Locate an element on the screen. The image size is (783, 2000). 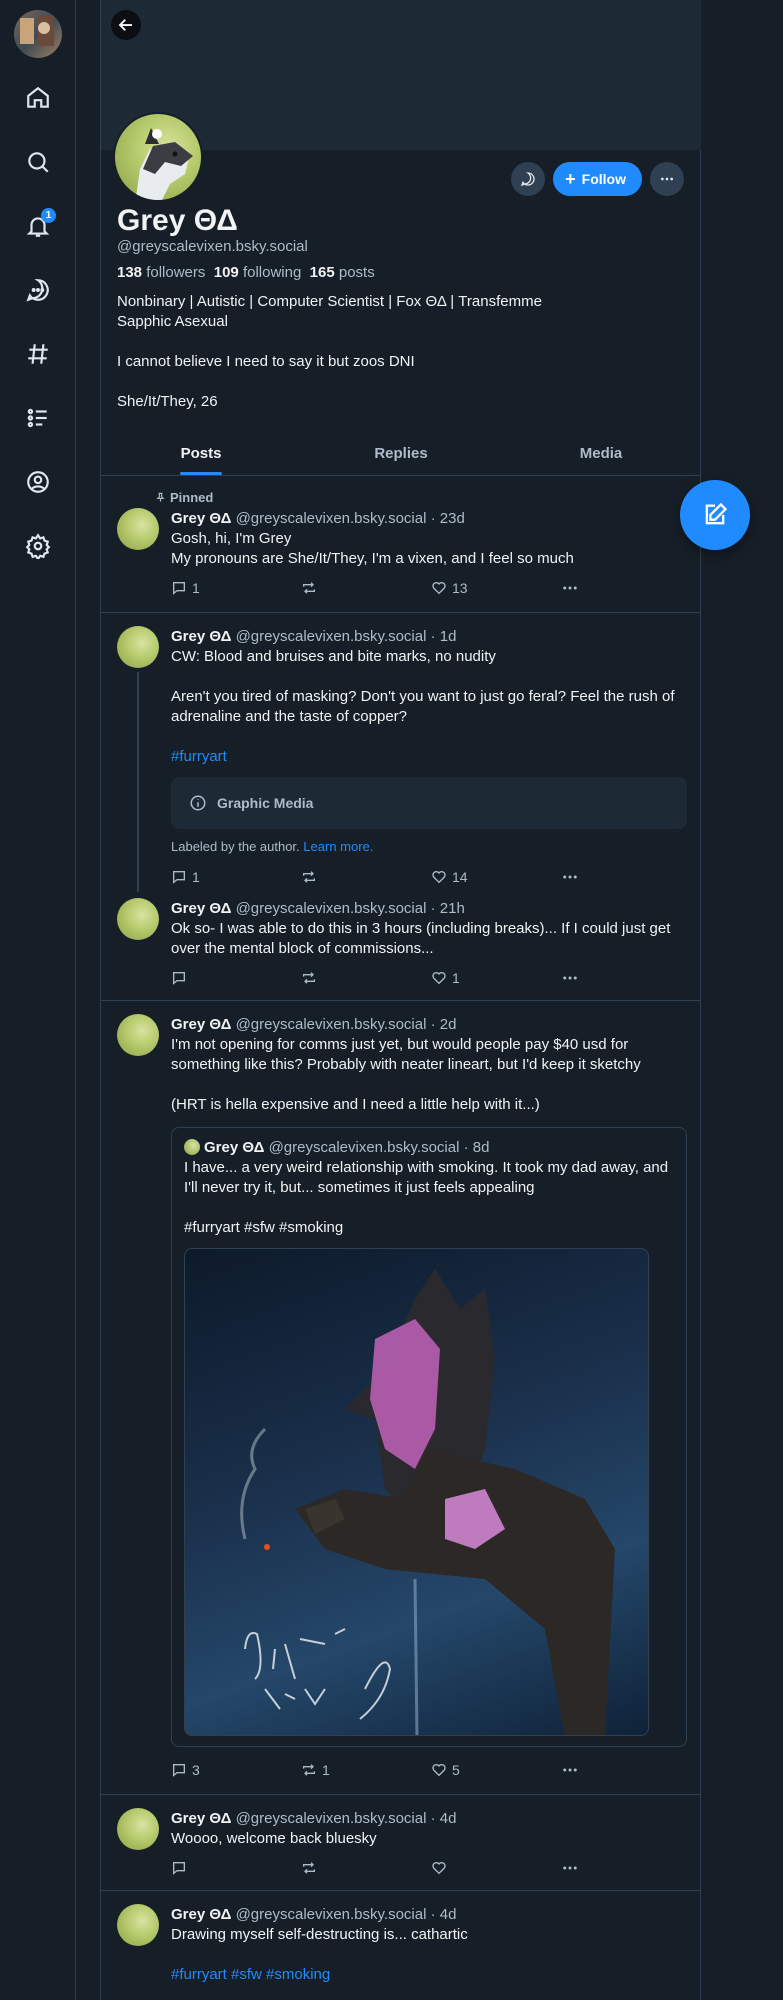
home-icon is located at coordinates (38, 98).